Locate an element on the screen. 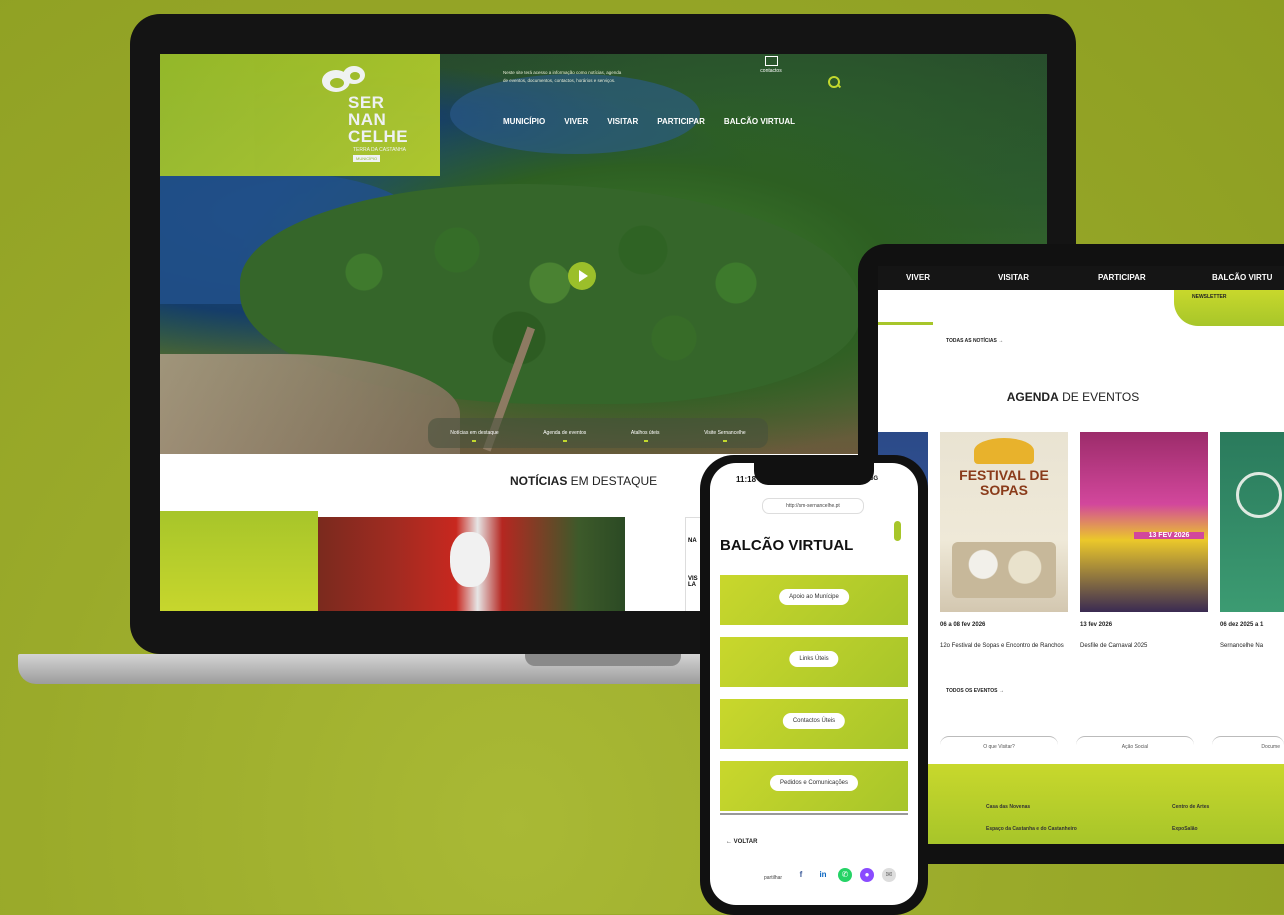  email-icon: ✉ is located at coordinates (889, 875).